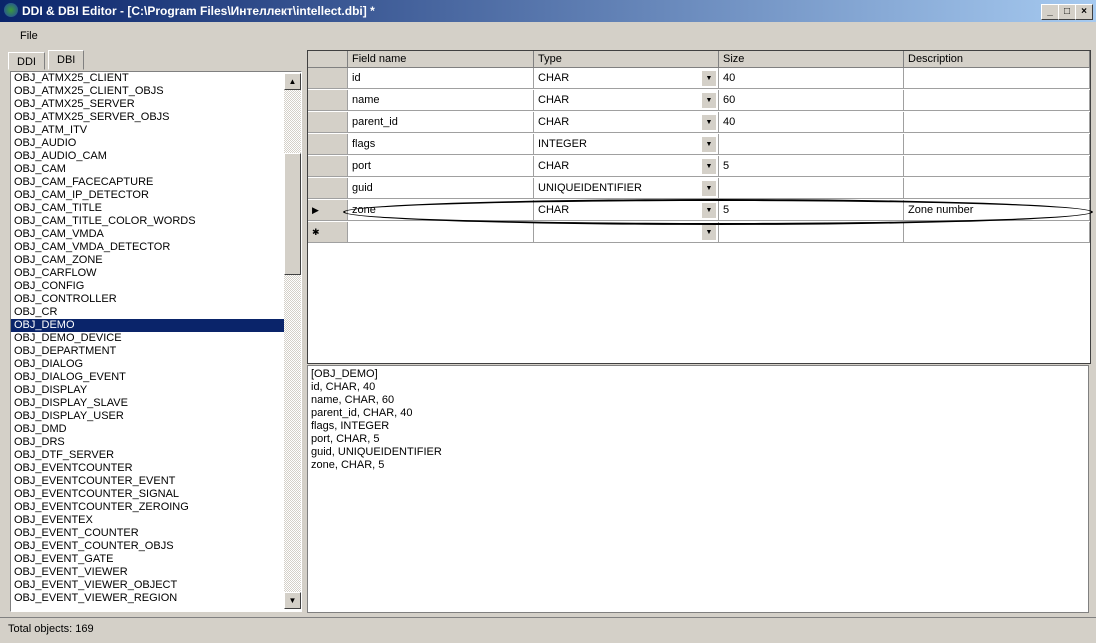 The width and height of the screenshot is (1096, 643). Describe the element at coordinates (626, 144) in the screenshot. I see `type-cell: INTEGER ▼` at that location.